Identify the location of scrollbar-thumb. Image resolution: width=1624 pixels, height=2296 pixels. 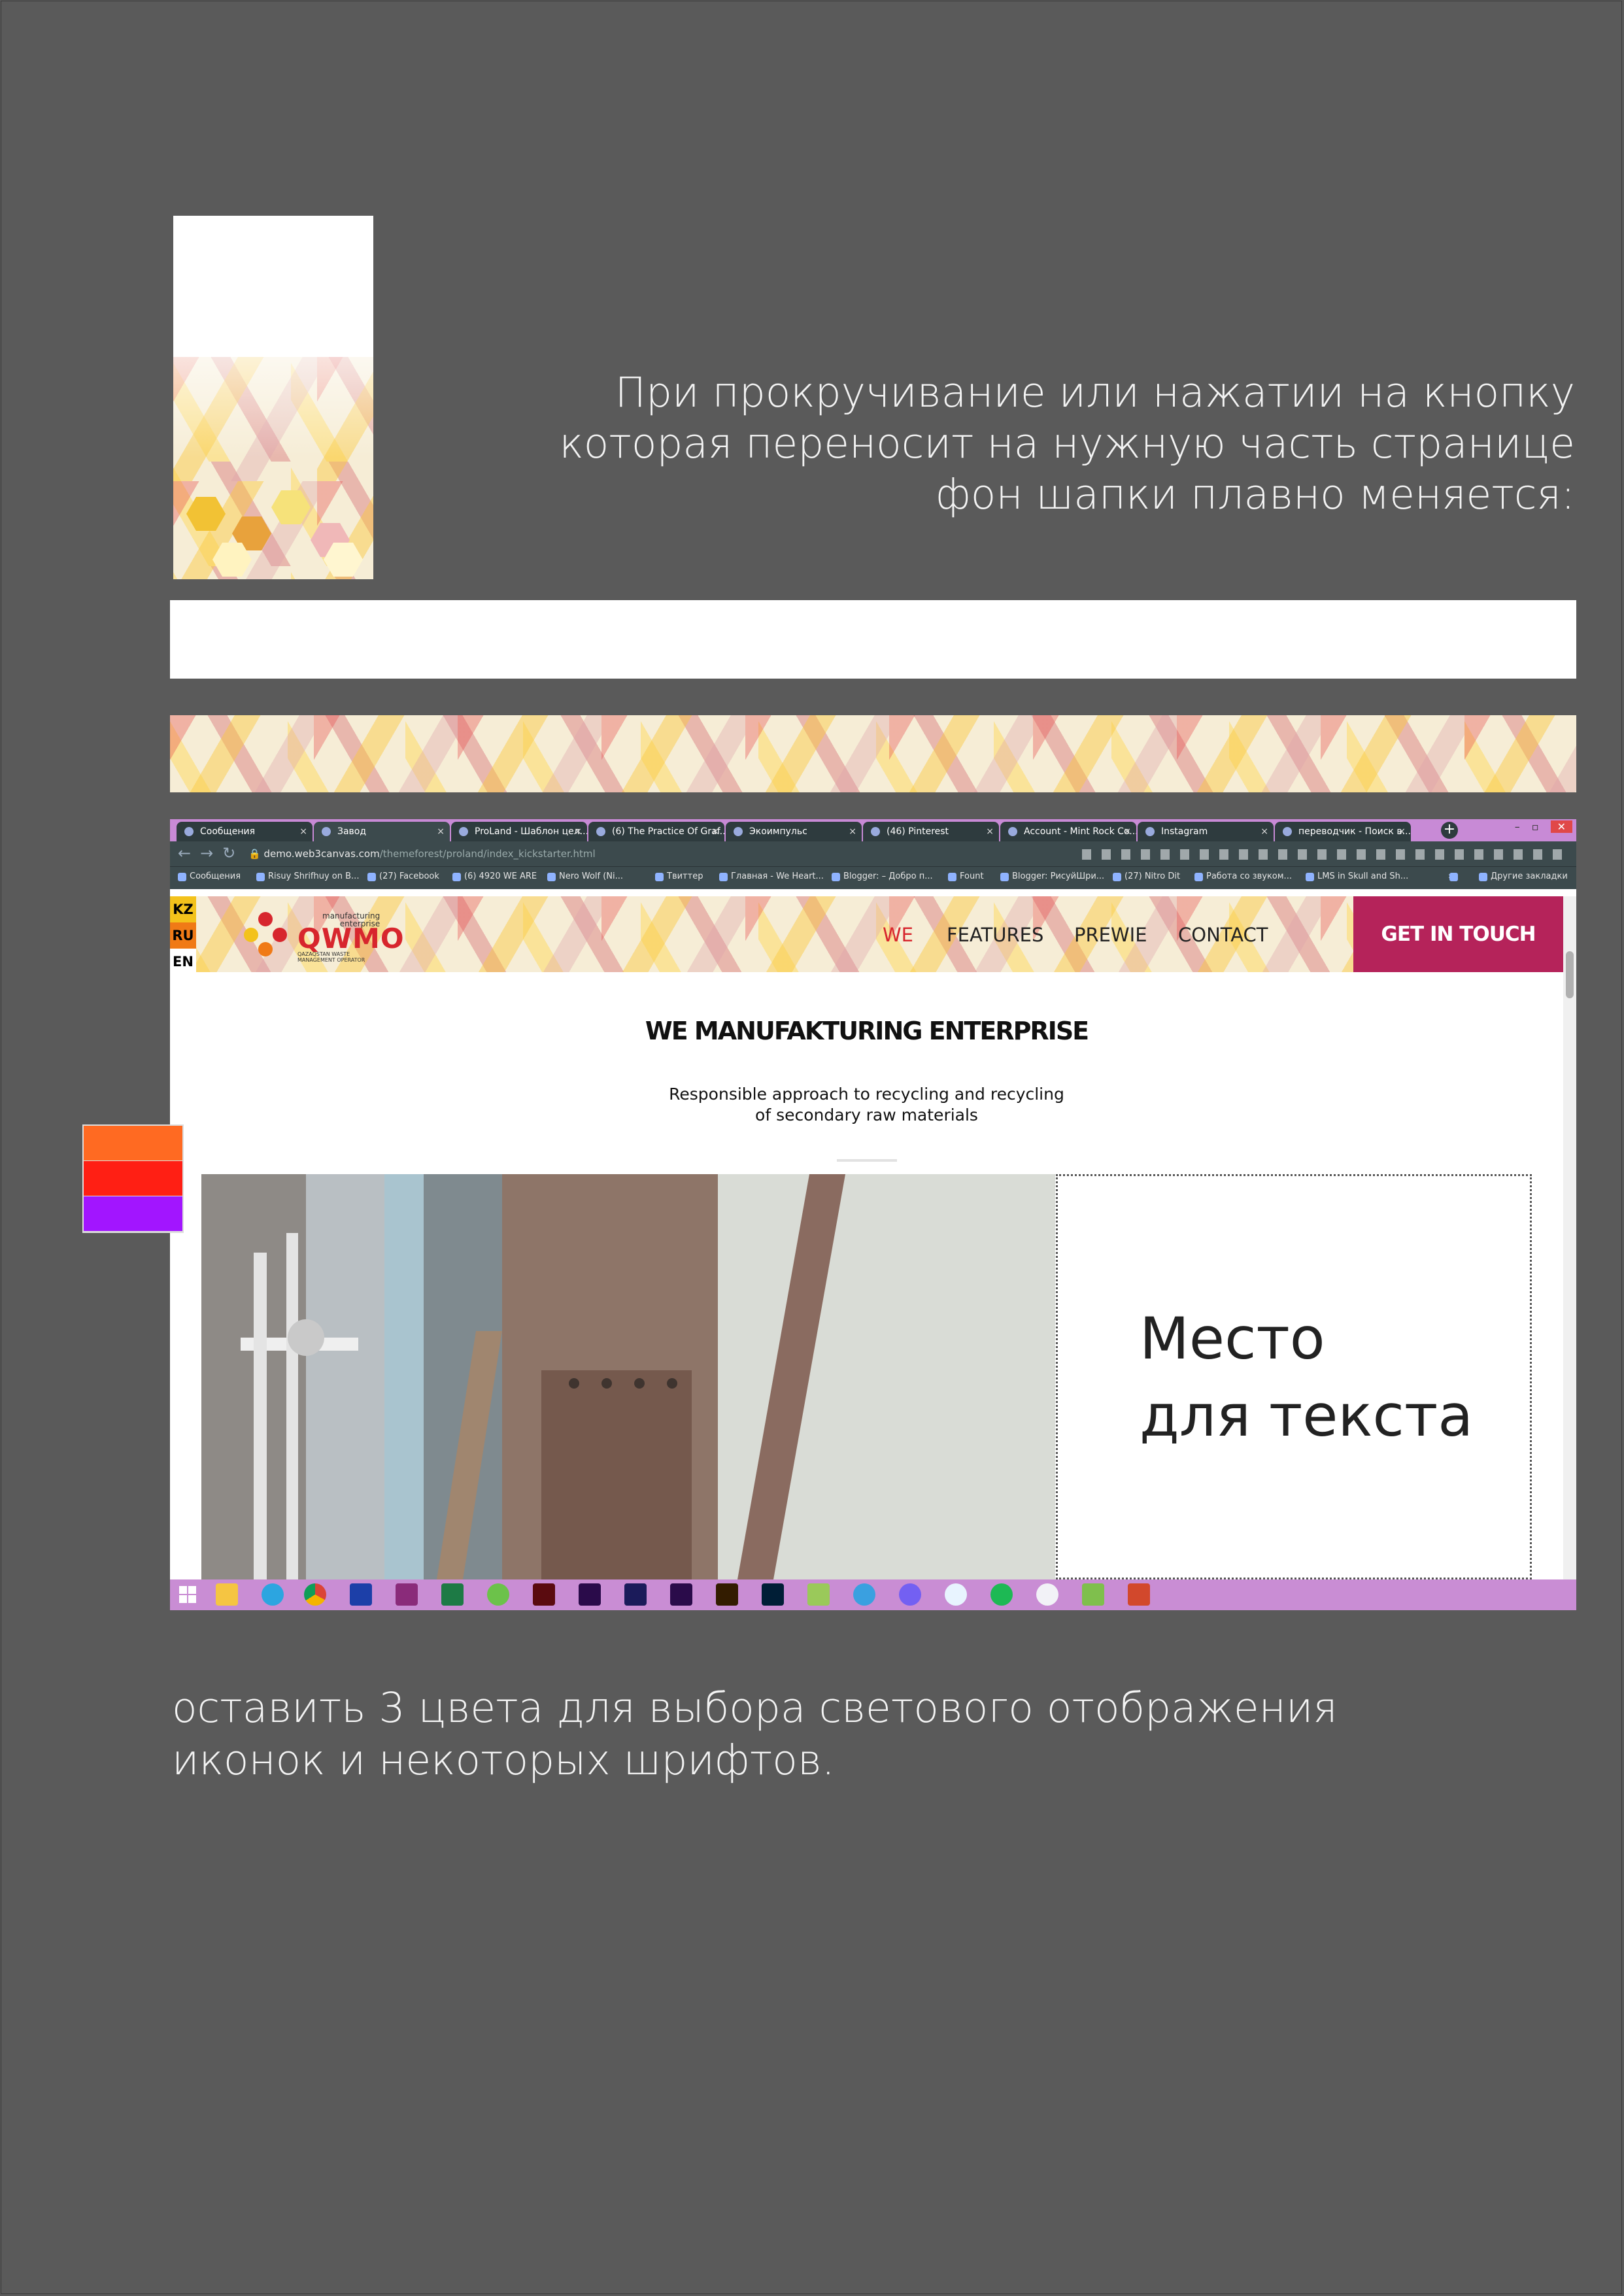
(1570, 975).